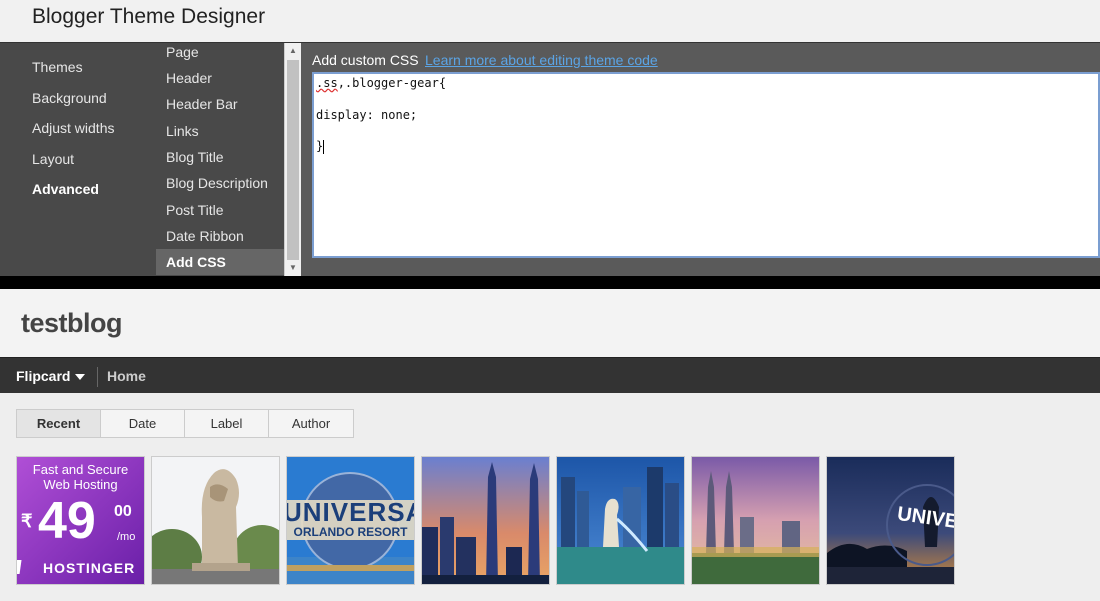 This screenshot has width=1100, height=601. Describe the element at coordinates (220, 131) in the screenshot. I see `sub-nav-links: Links` at that location.